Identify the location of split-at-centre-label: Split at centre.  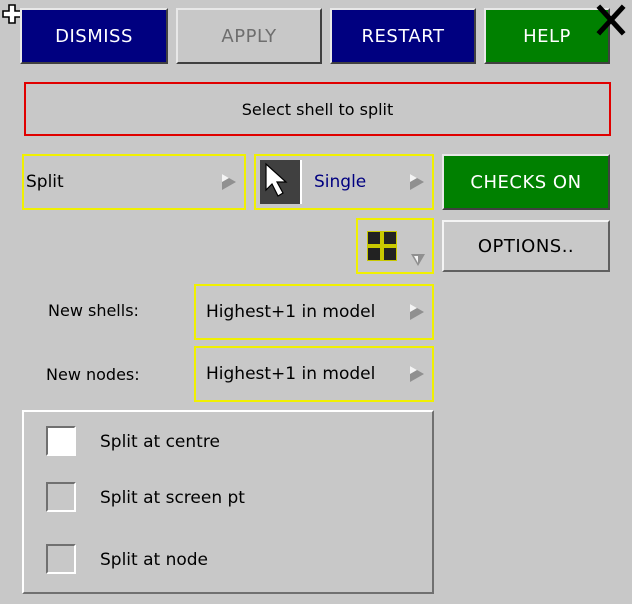
(160, 442).